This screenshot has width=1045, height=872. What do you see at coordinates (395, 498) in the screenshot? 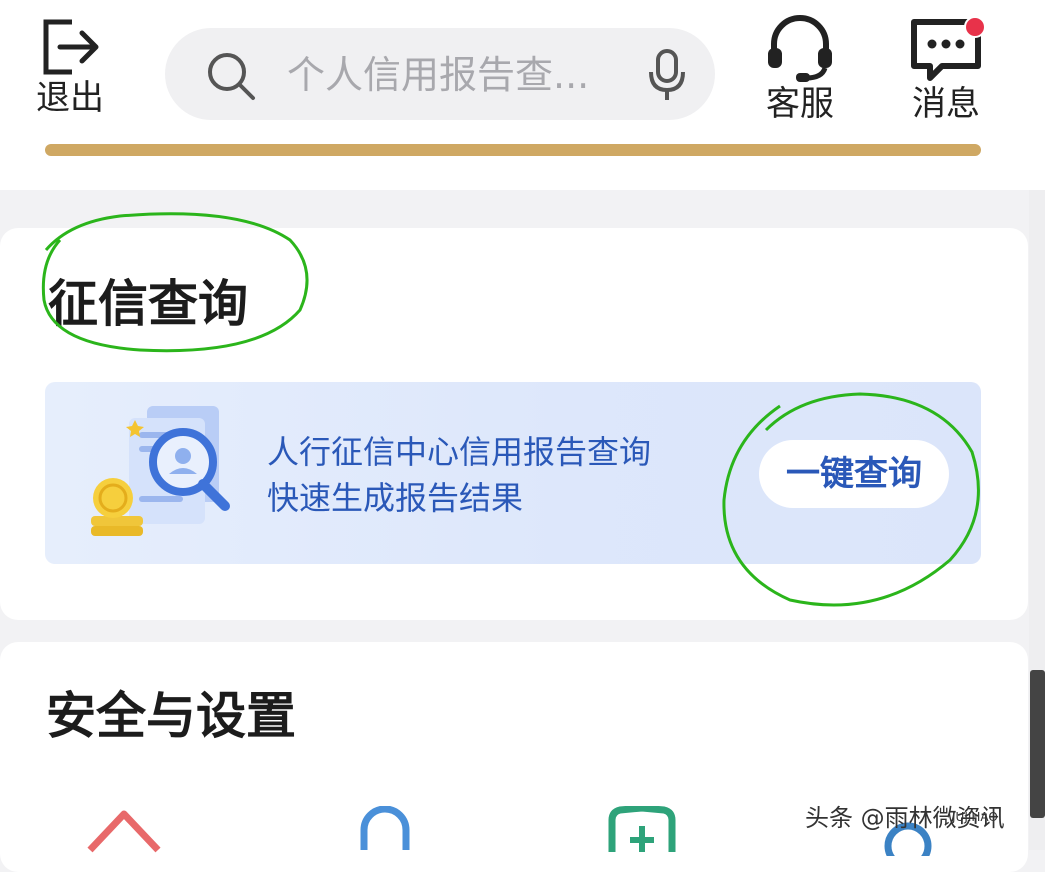
I see `banner-subline: 快速生成报告结果` at bounding box center [395, 498].